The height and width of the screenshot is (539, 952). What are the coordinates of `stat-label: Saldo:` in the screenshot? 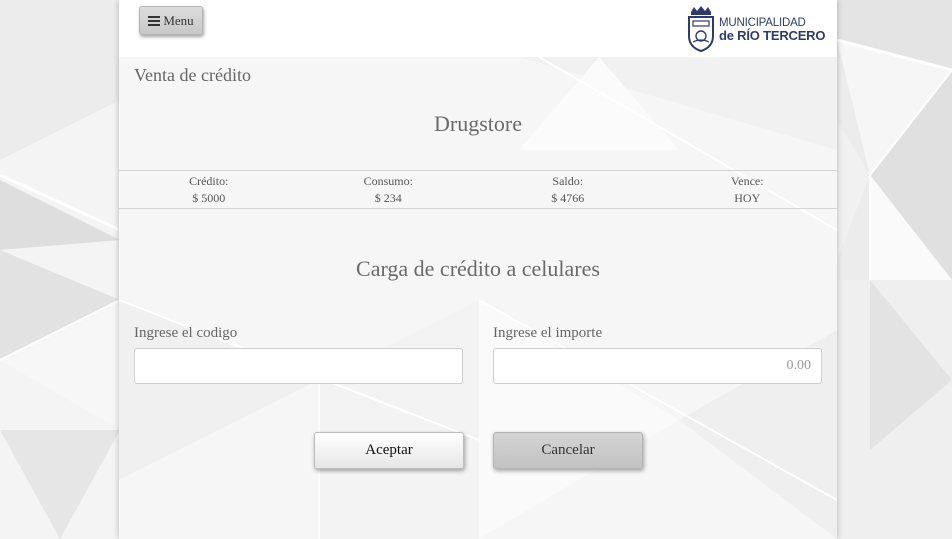 It's located at (568, 181).